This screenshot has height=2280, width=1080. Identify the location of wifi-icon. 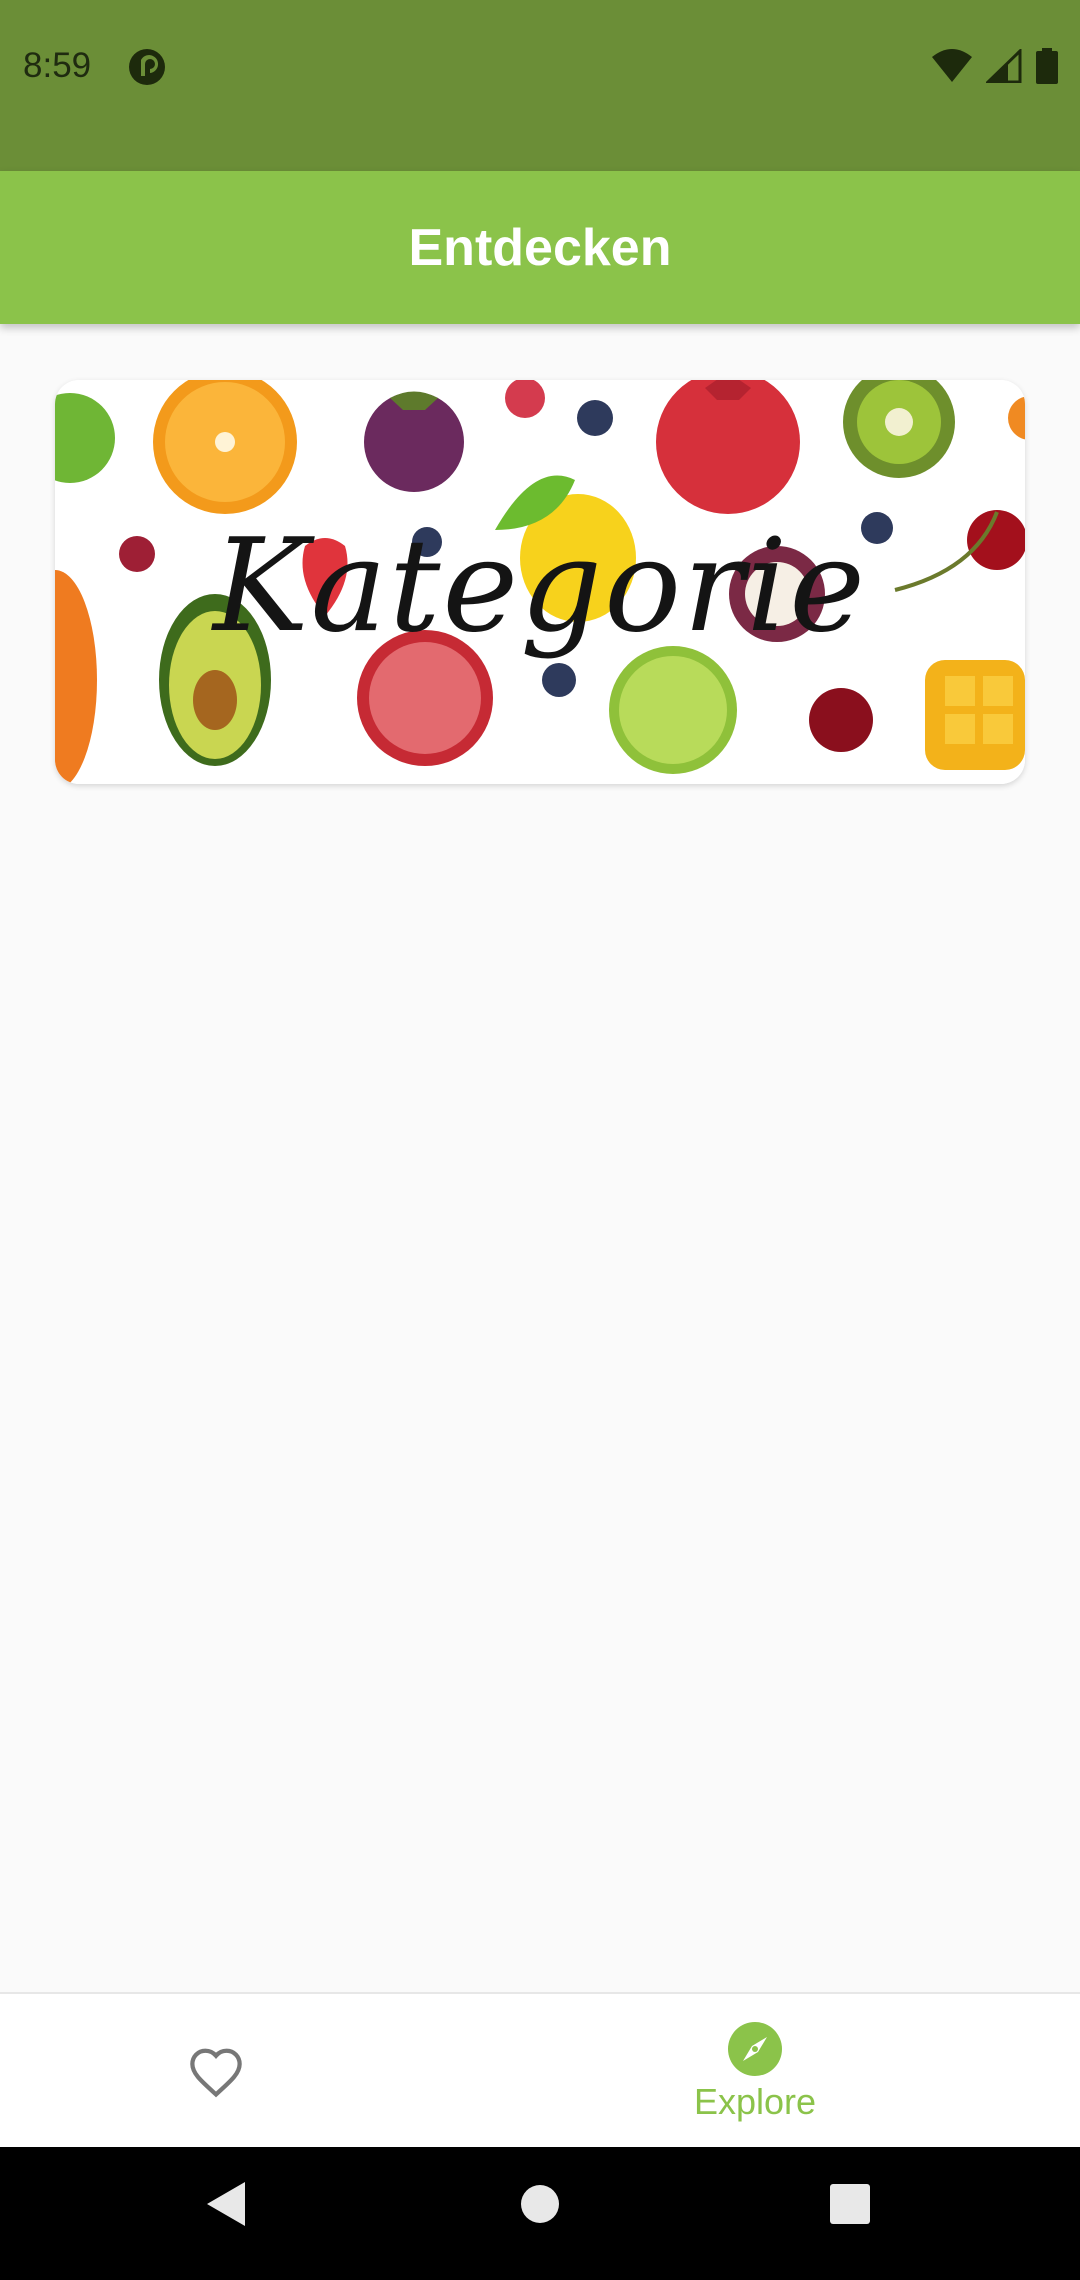
(952, 65).